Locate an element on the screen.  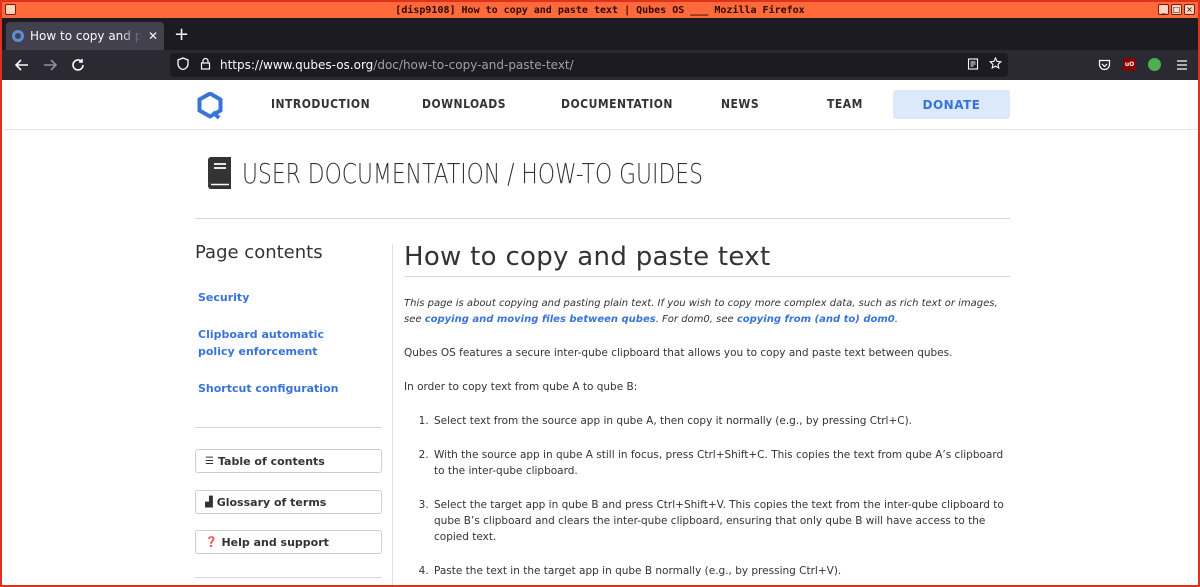
forward-arrow-icon is located at coordinates (50, 65).